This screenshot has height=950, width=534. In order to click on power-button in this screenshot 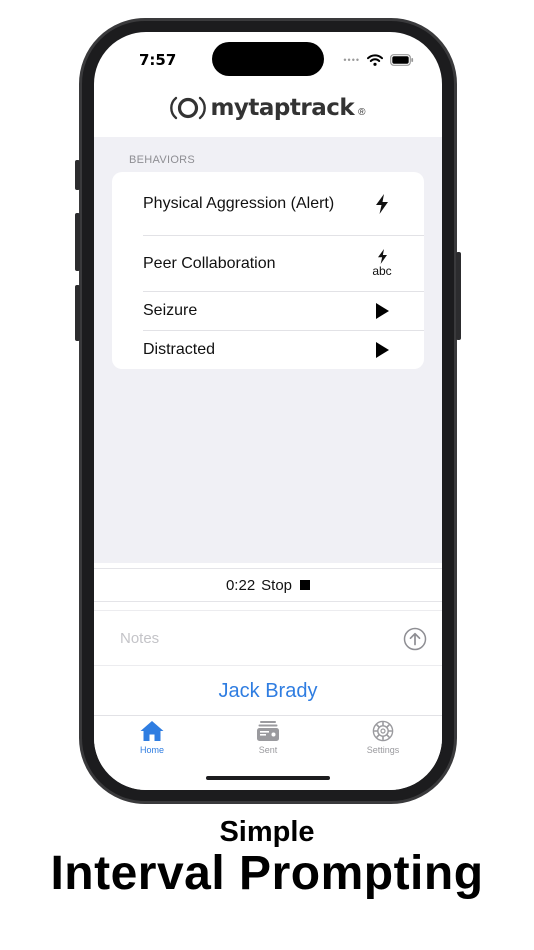, I will do `click(458, 296)`.